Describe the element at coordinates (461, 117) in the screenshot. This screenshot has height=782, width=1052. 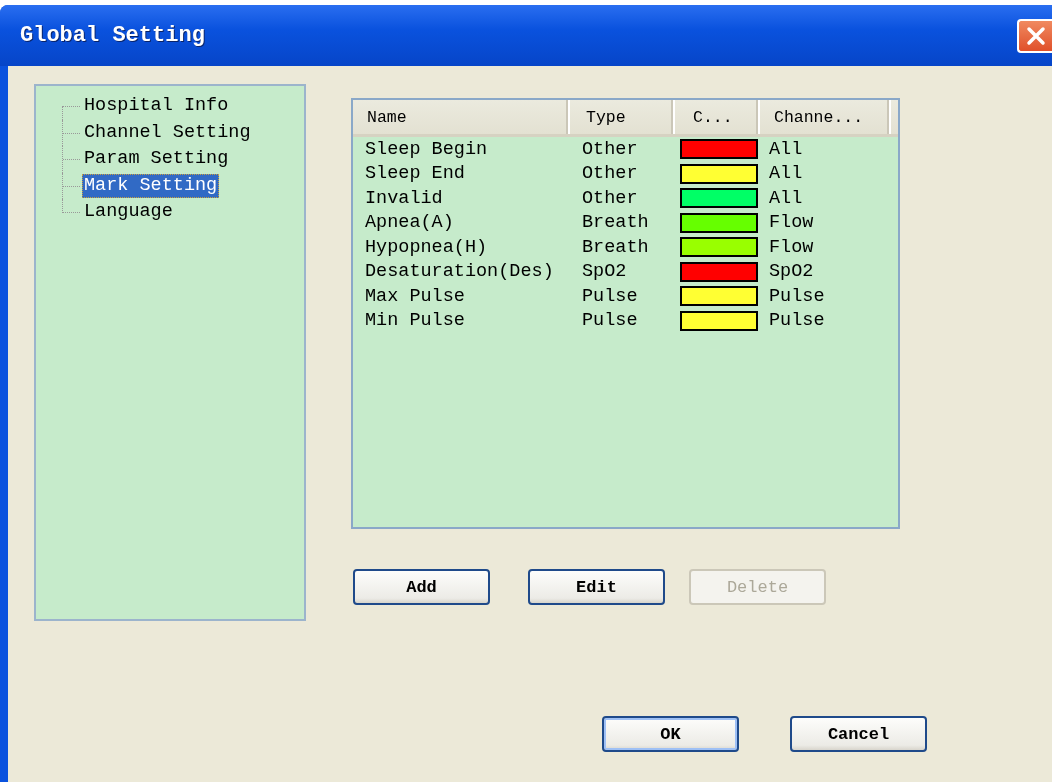
I see `column-header: Name` at that location.